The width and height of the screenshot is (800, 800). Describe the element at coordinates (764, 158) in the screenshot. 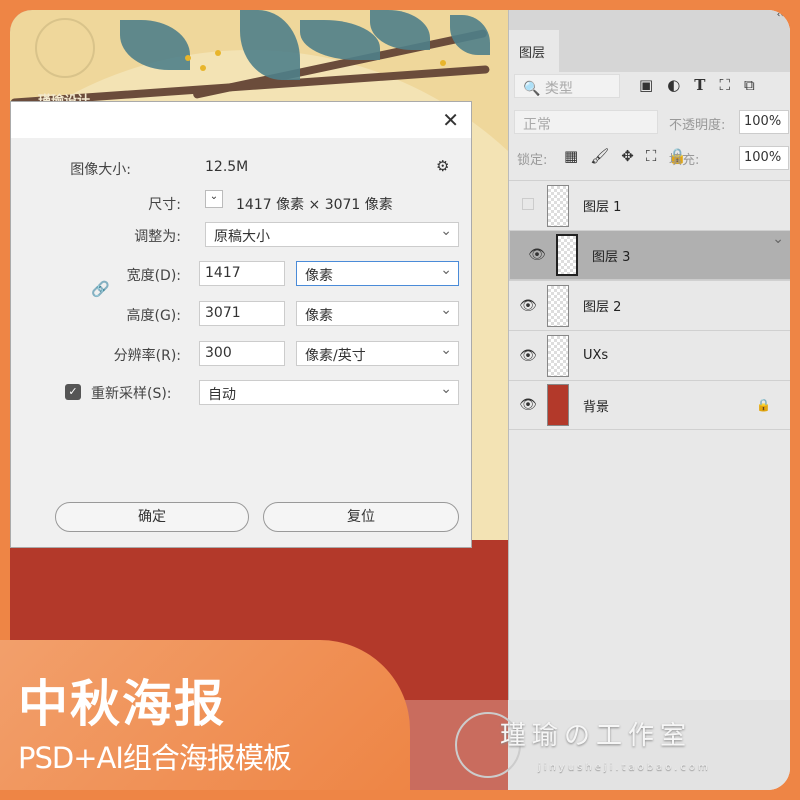

I see `fill-input: 100%` at that location.